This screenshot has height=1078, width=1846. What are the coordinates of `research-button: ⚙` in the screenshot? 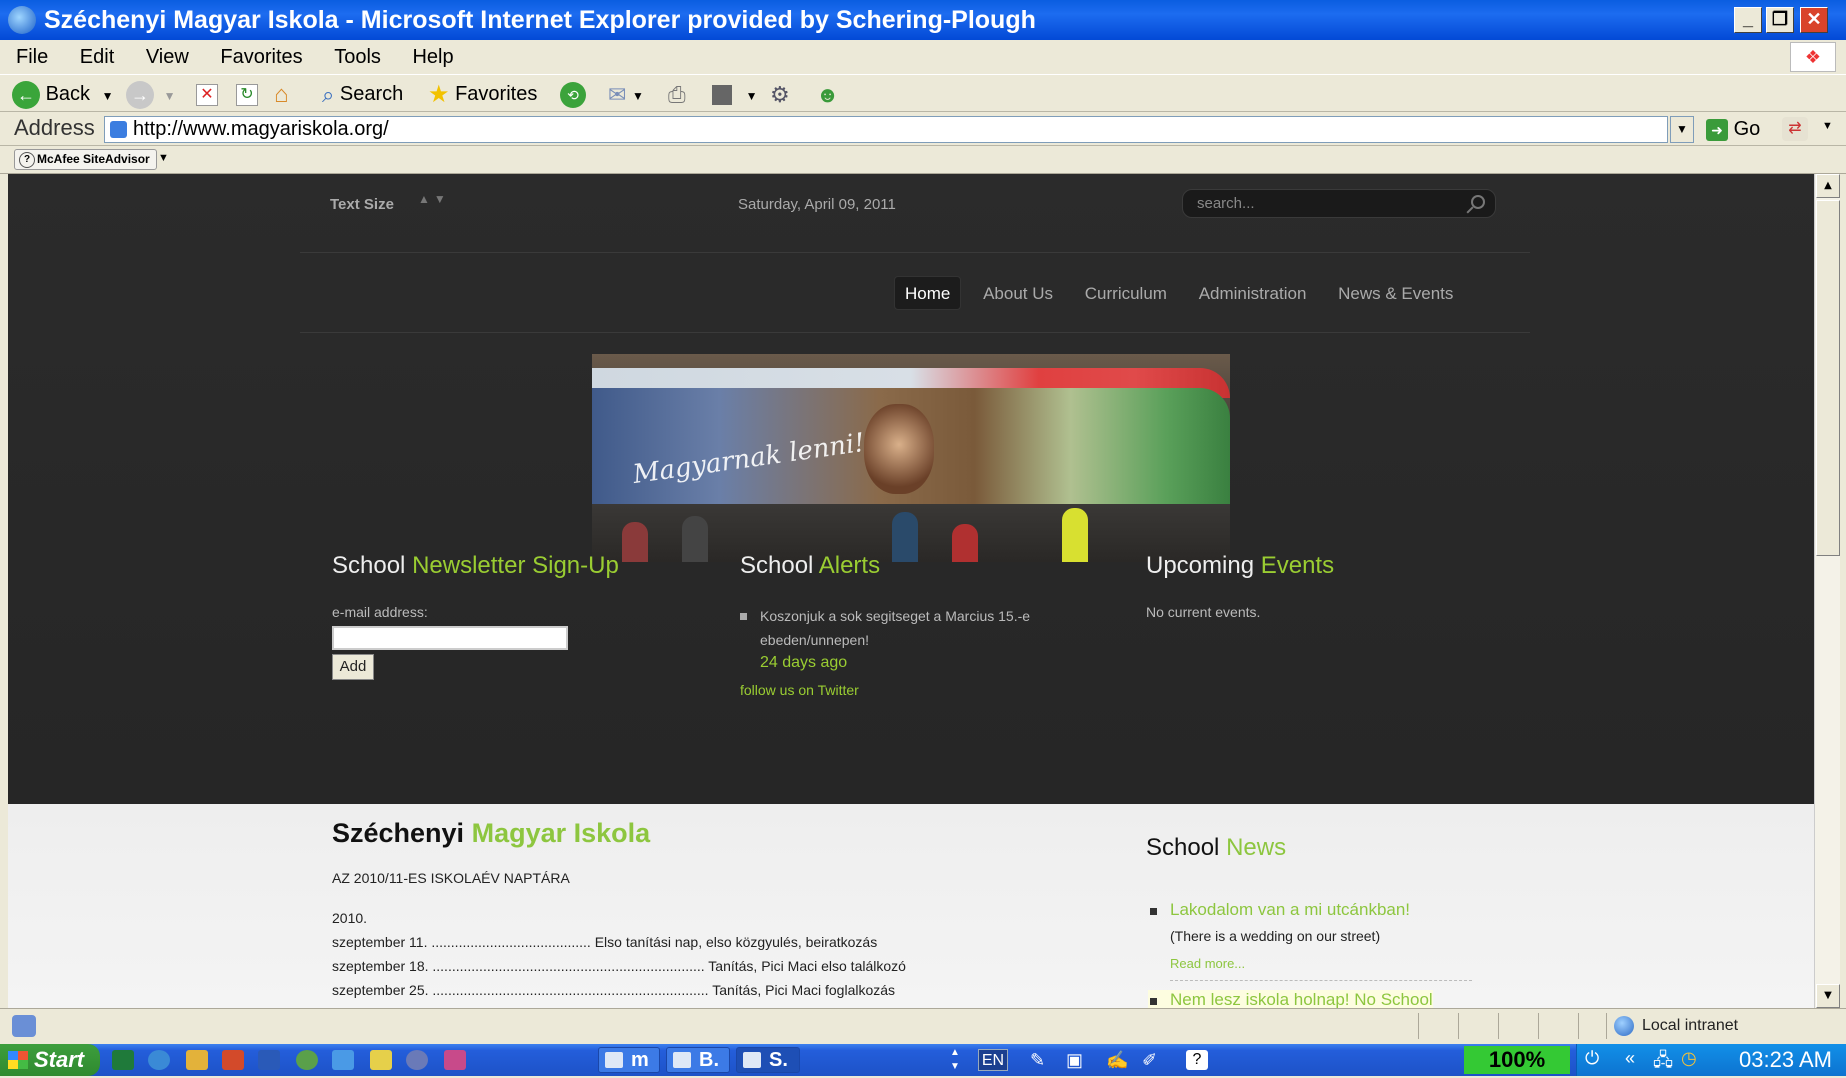 It's located at (780, 94).